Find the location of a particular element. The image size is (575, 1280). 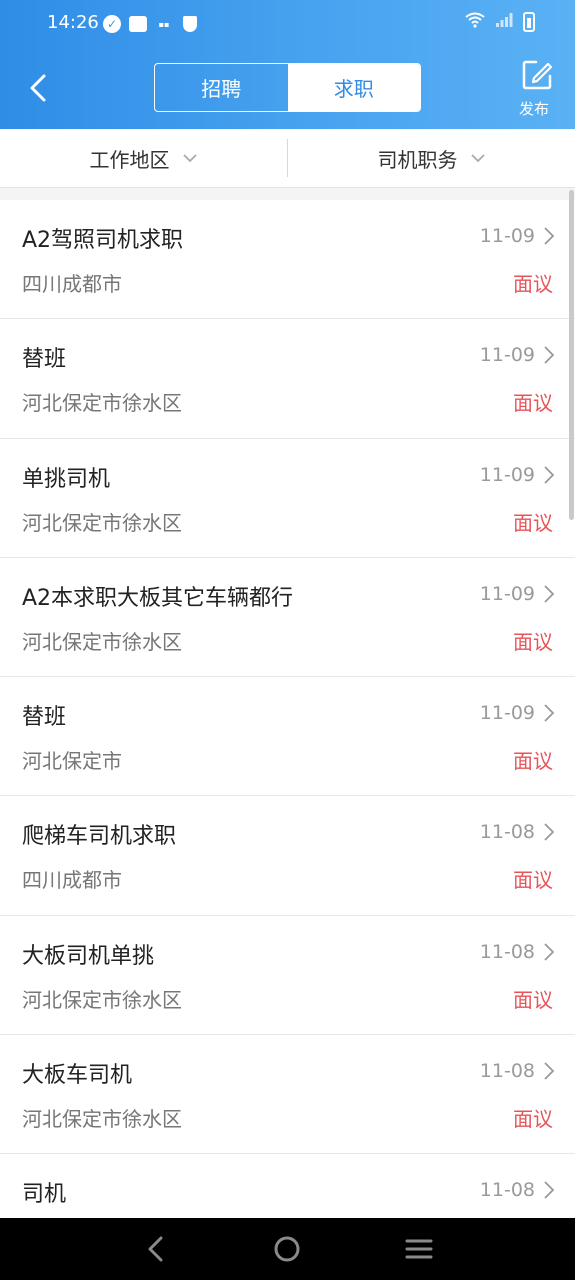

filter-work-area: 工作地区 is located at coordinates (143, 158).